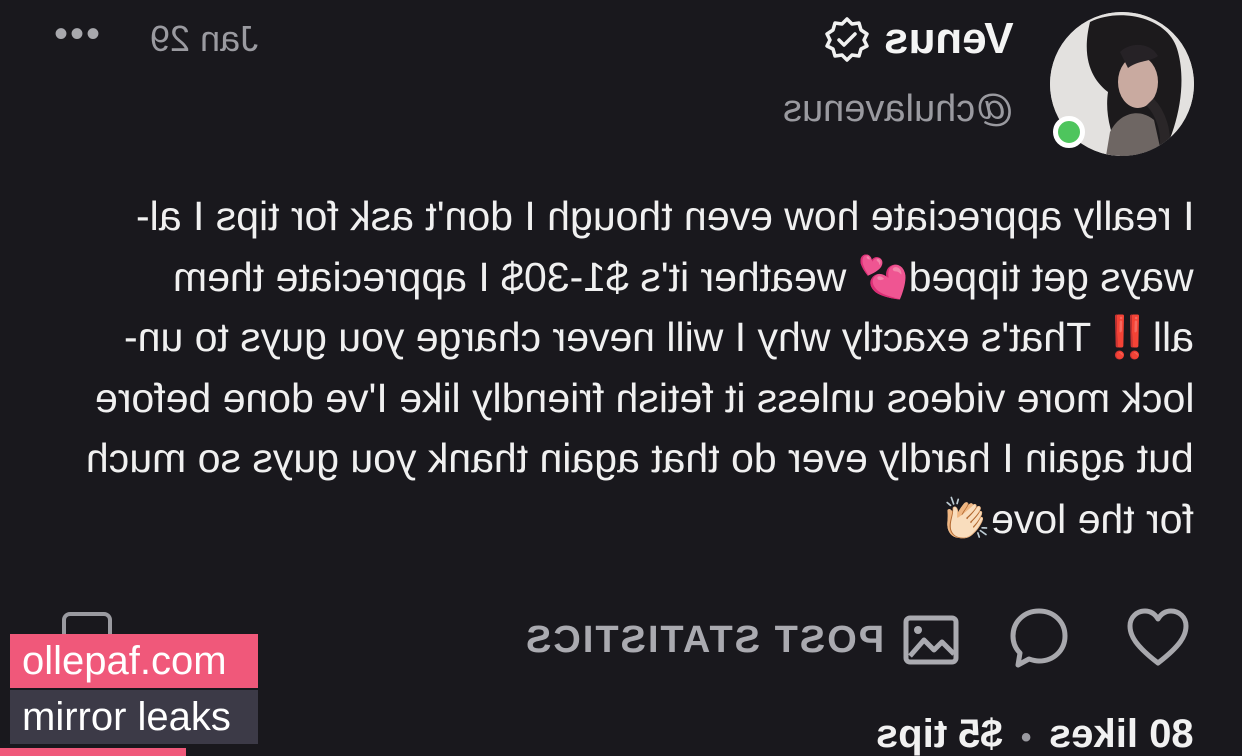 The image size is (1242, 756). Describe the element at coordinates (704, 639) in the screenshot. I see `post-statistics-label: POST STATISTICS` at that location.